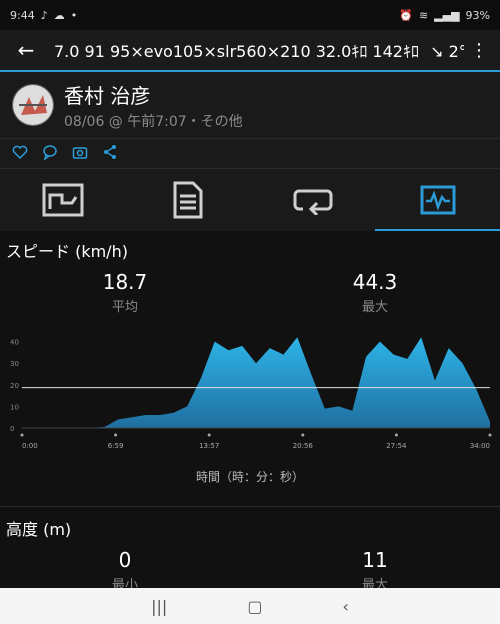 The width and height of the screenshot is (500, 624). I want to click on activity-tabs, so click(250, 199).